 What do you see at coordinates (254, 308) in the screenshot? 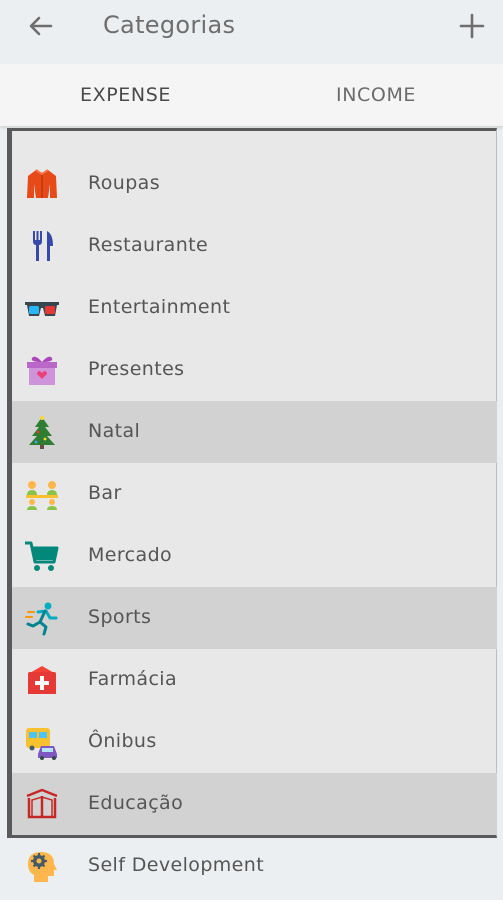
I see `list-item: Entertainment` at bounding box center [254, 308].